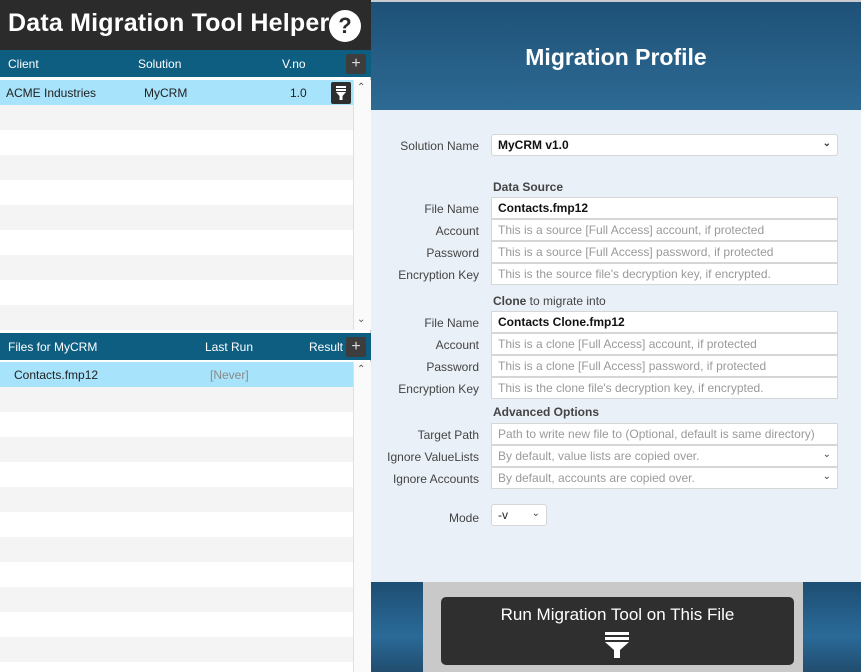 The width and height of the screenshot is (861, 672). I want to click on version-column-header: V.no, so click(294, 64).